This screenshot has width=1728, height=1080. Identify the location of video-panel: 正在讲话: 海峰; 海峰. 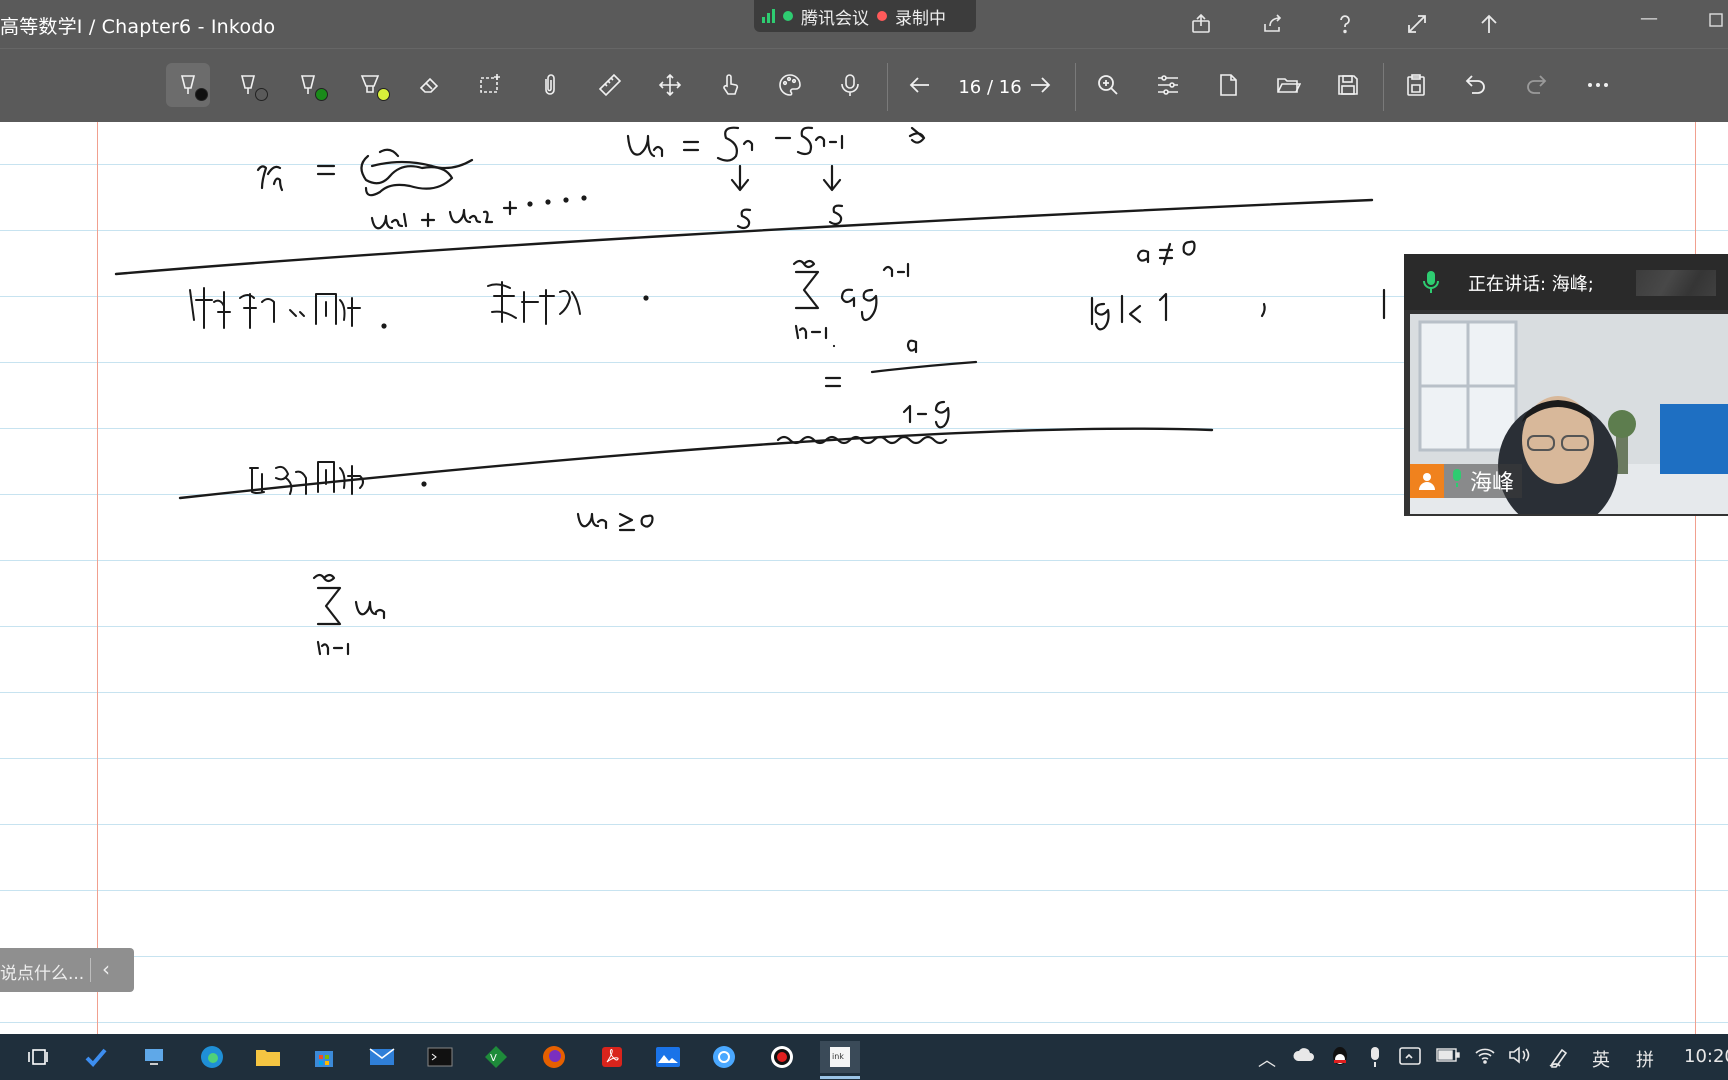
(1566, 385).